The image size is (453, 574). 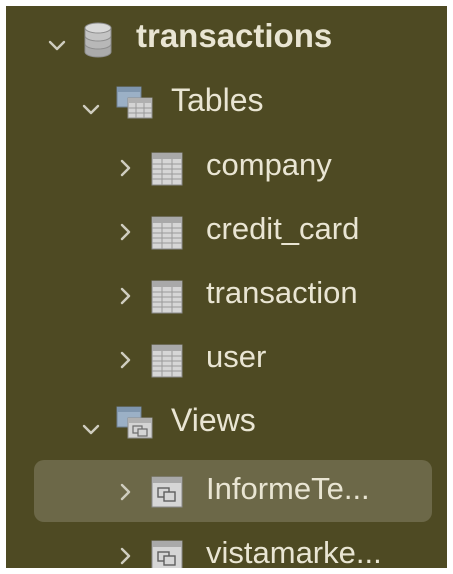 What do you see at coordinates (217, 100) in the screenshot?
I see `tables-folder-label: Tables` at bounding box center [217, 100].